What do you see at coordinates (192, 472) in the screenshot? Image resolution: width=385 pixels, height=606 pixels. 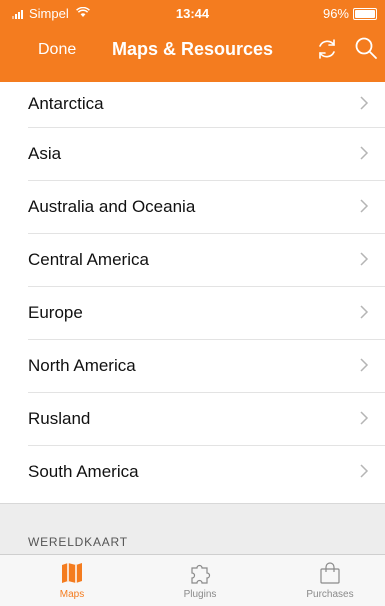 I see `list-item: South America` at bounding box center [192, 472].